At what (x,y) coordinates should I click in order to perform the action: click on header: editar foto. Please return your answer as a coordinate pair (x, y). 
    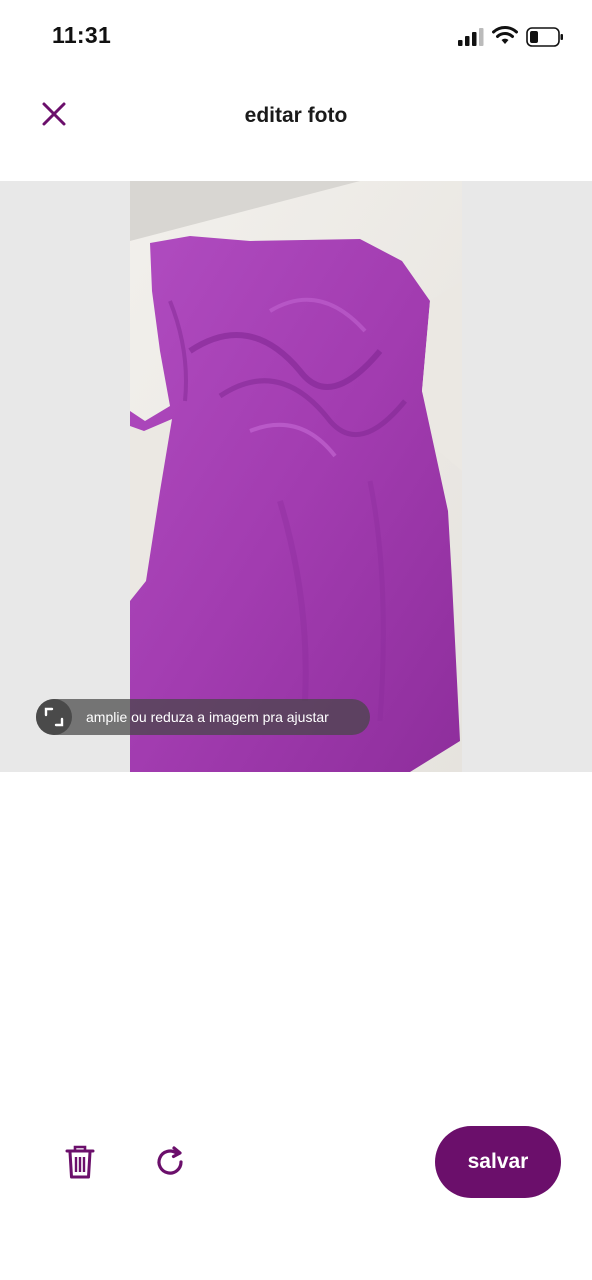
    Looking at the image, I should click on (296, 116).